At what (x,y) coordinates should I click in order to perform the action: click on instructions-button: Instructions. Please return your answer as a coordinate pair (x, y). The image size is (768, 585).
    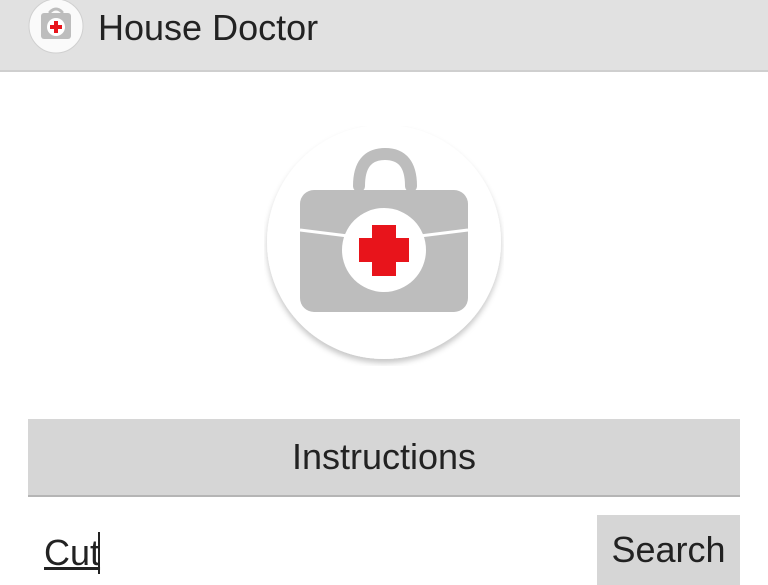
    Looking at the image, I should click on (384, 458).